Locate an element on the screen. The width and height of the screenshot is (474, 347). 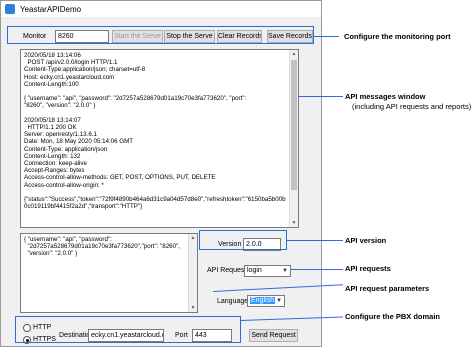
language-label: Language is located at coordinates (233, 301).